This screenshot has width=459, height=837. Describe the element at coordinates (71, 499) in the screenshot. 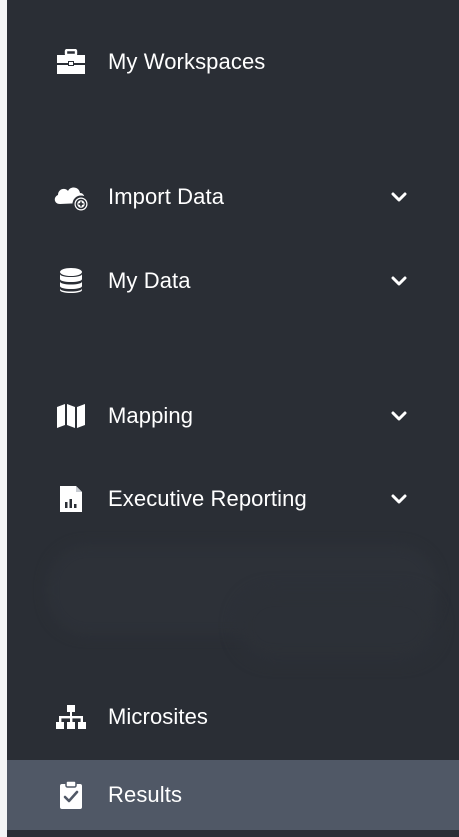

I see `report-icon` at that location.